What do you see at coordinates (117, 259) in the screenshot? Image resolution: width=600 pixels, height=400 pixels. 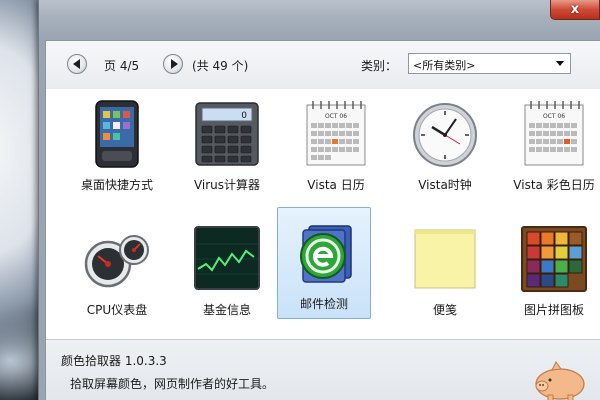 I see `cpu-gauge-icon` at bounding box center [117, 259].